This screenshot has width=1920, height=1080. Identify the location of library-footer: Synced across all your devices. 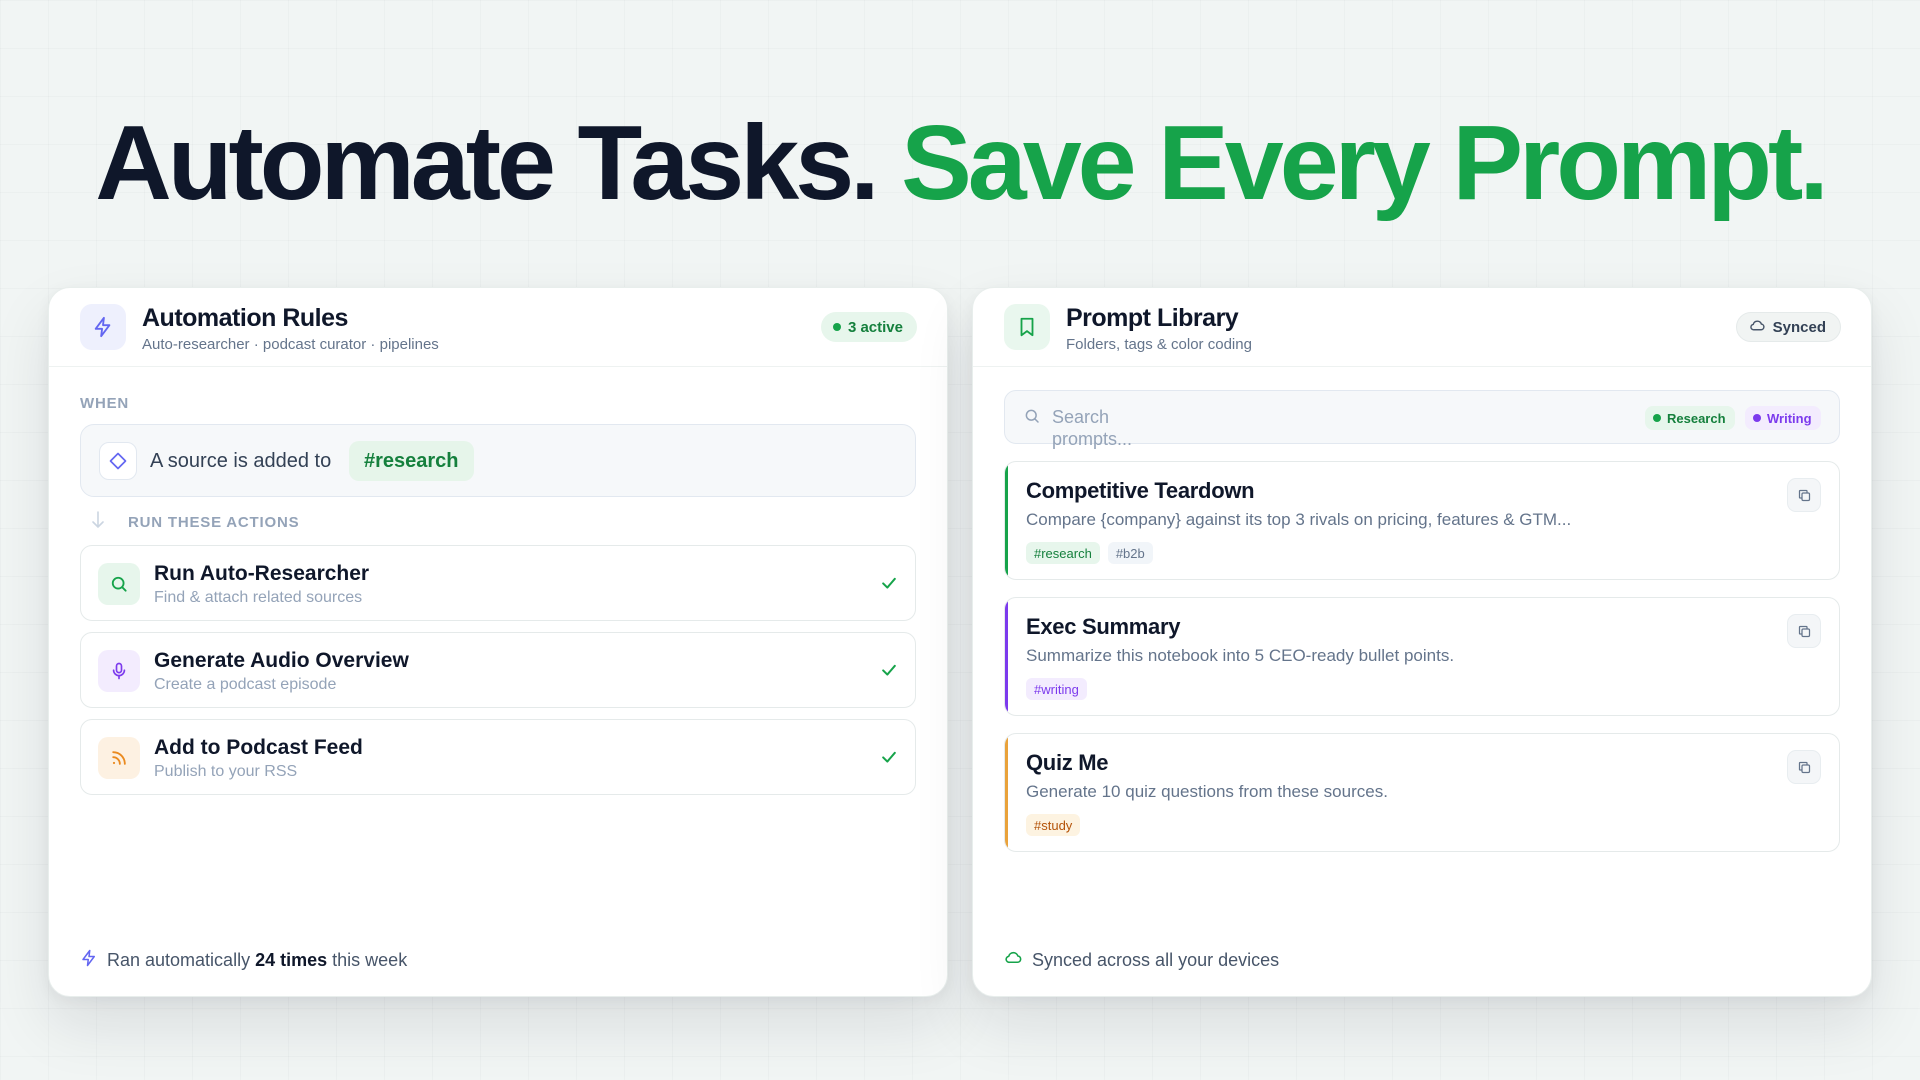
(1141, 960).